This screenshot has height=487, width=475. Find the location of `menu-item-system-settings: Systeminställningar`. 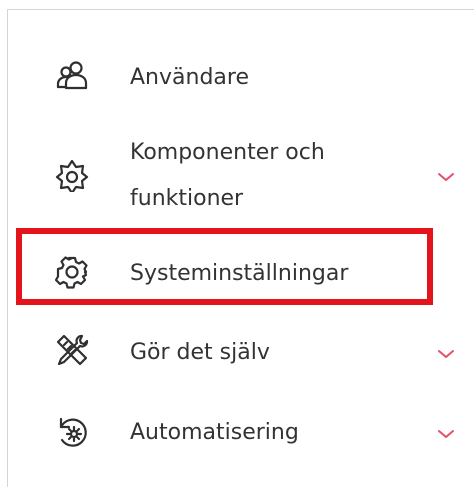

menu-item-system-settings: Systeminställningar is located at coordinates (241, 272).